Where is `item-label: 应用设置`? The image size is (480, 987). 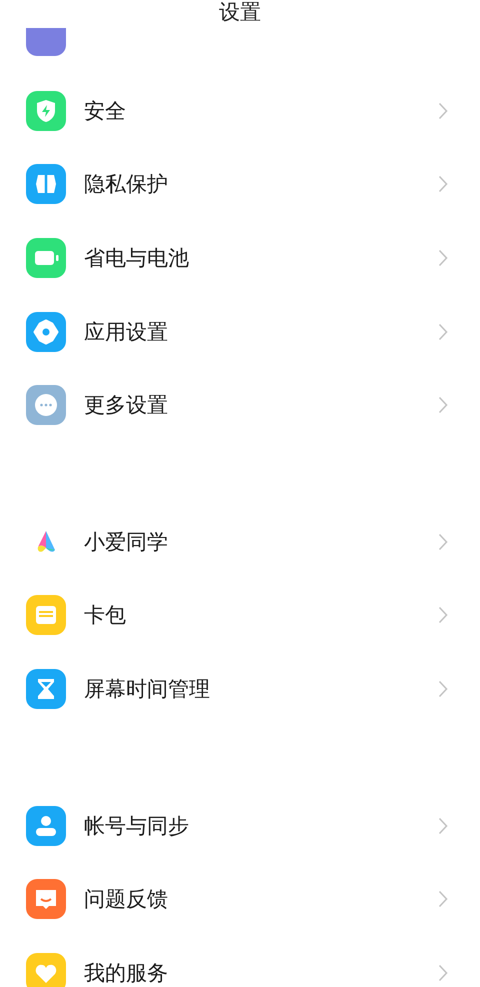
item-label: 应用设置 is located at coordinates (126, 332).